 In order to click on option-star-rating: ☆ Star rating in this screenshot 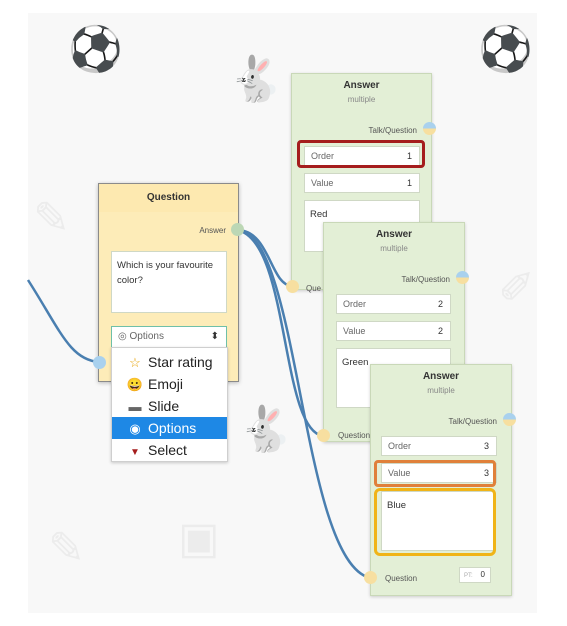, I will do `click(169, 362)`.